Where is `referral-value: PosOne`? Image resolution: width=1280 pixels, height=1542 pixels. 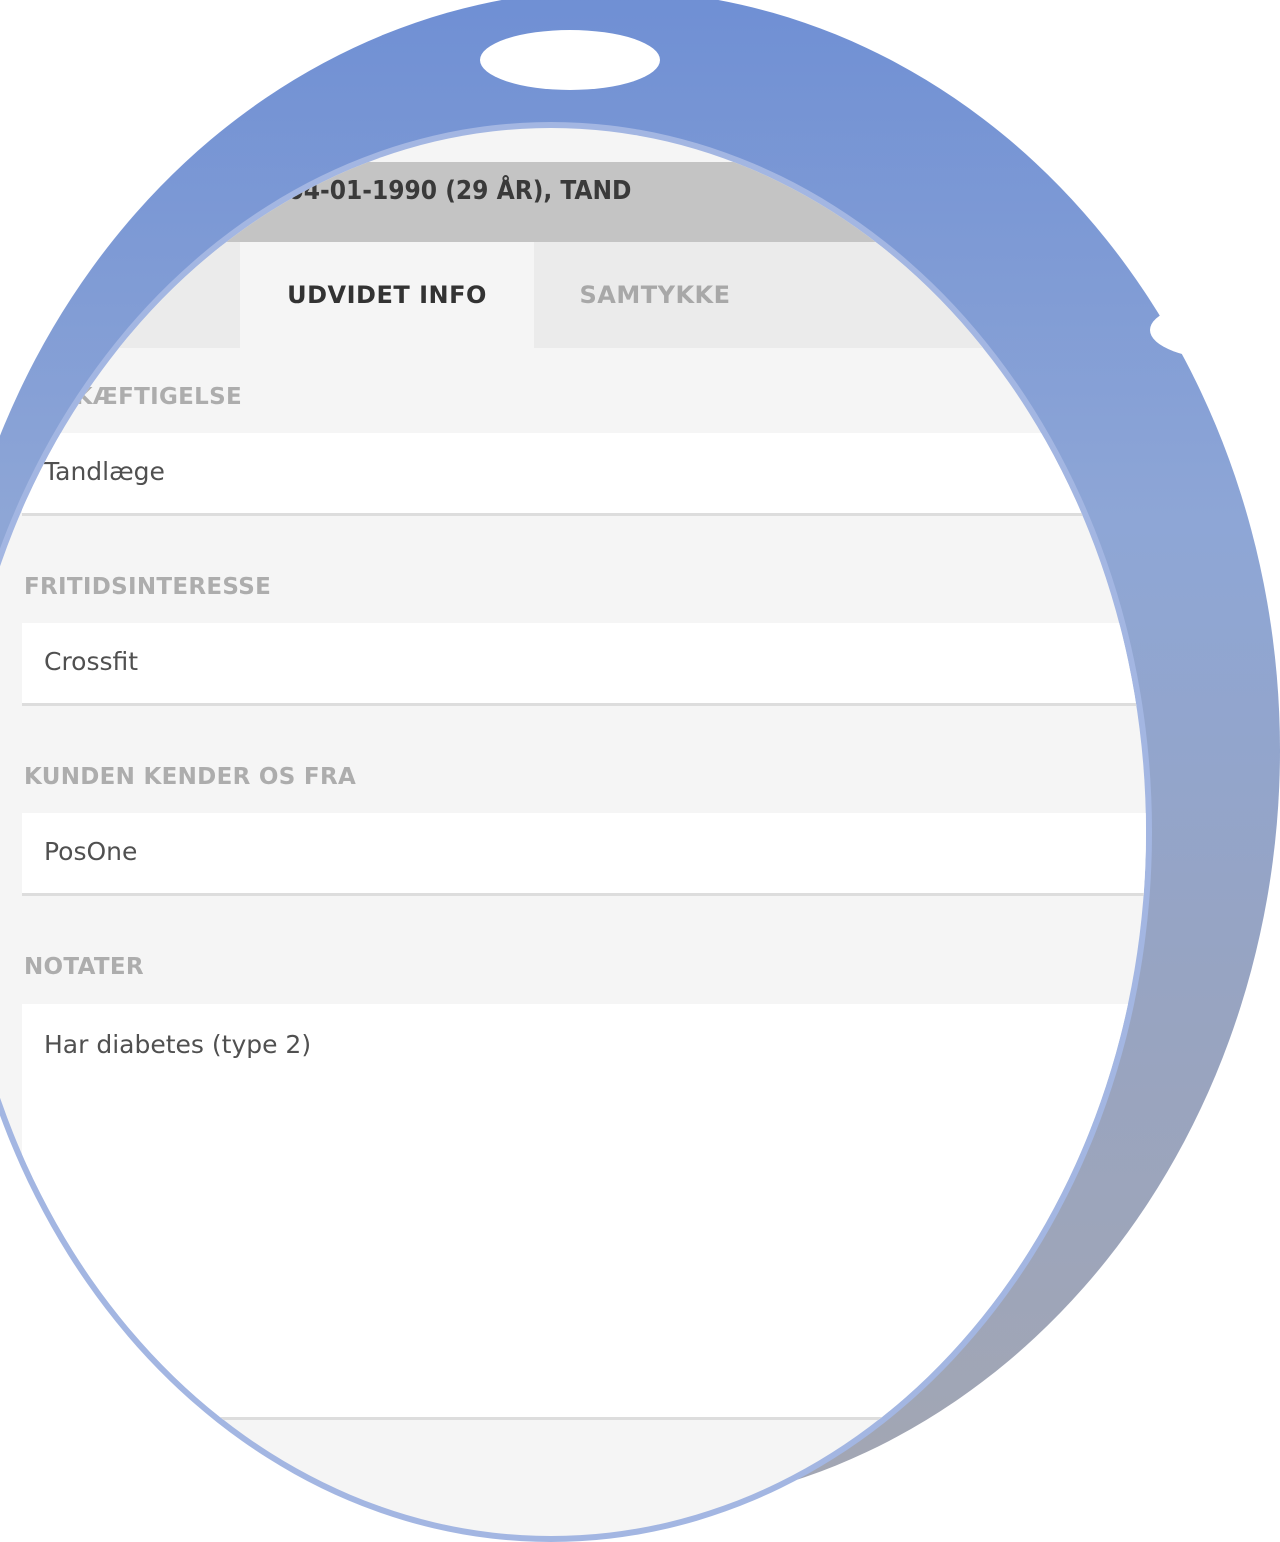 referral-value: PosOne is located at coordinates (91, 851).